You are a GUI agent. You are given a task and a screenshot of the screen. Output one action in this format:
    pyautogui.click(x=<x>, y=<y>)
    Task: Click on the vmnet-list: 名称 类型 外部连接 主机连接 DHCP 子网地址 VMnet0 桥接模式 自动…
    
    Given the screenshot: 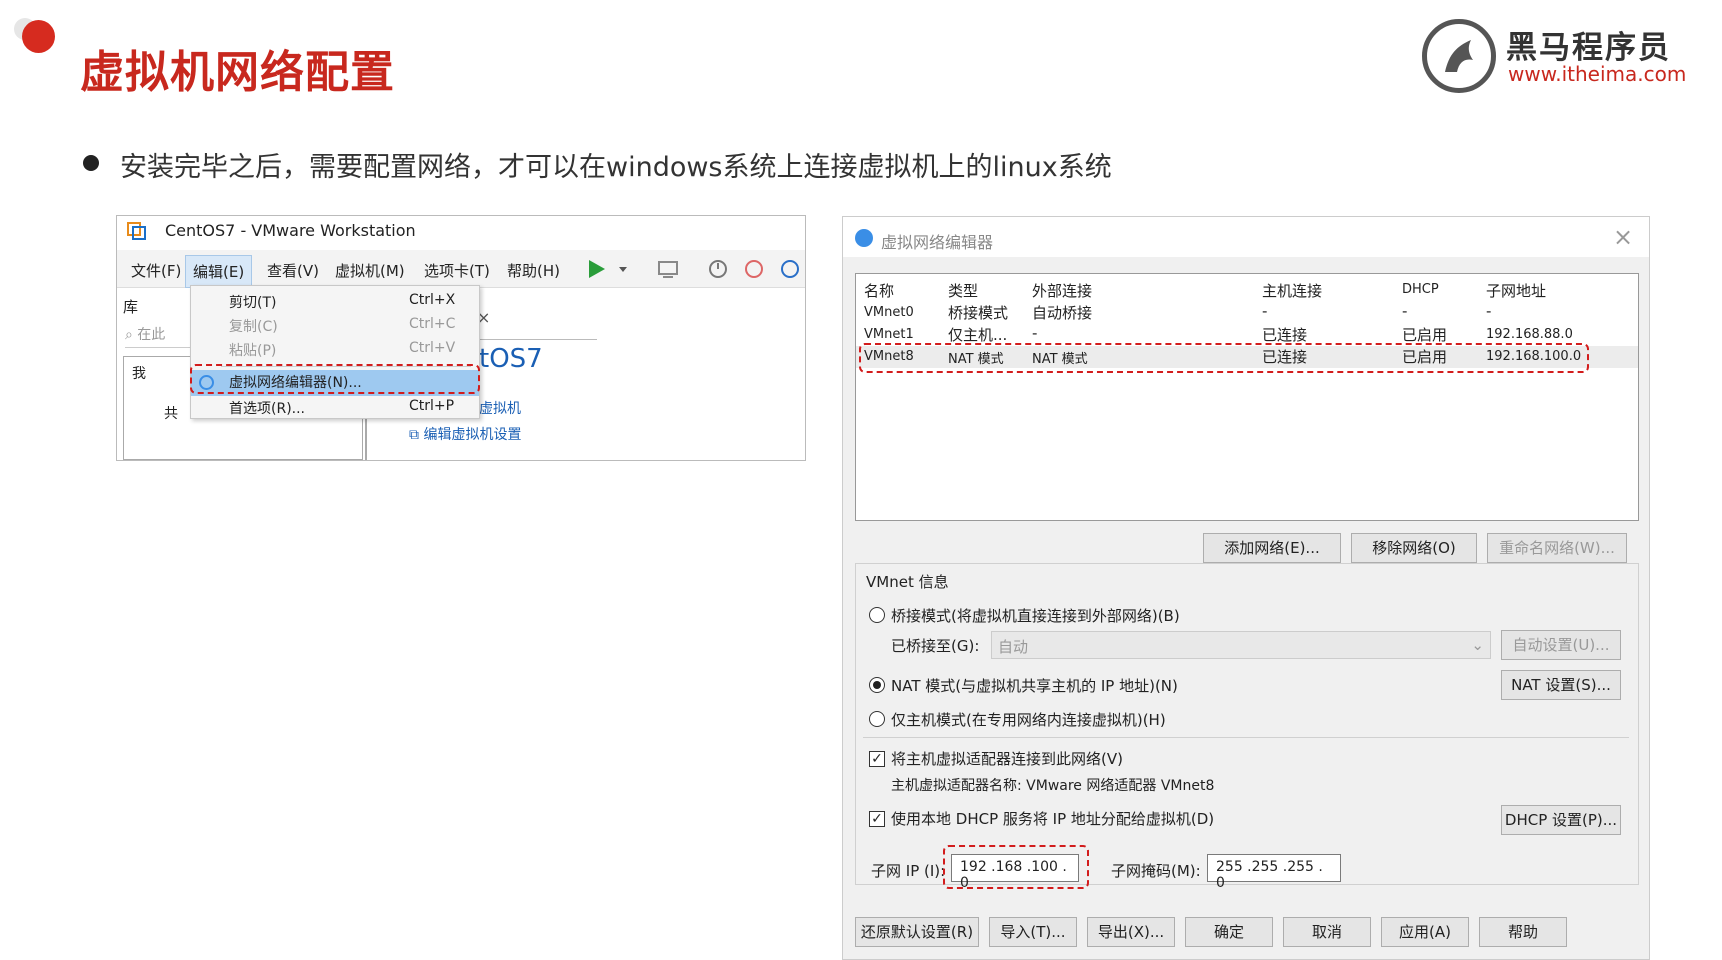 What is the action you would take?
    pyautogui.click(x=1247, y=397)
    